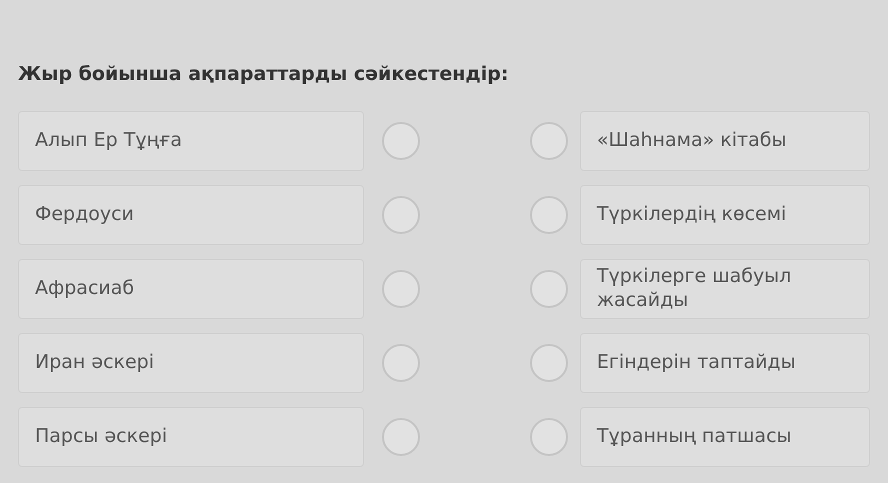  What do you see at coordinates (725, 214) in the screenshot?
I see `match-item: Түркілердің көсемі` at bounding box center [725, 214].